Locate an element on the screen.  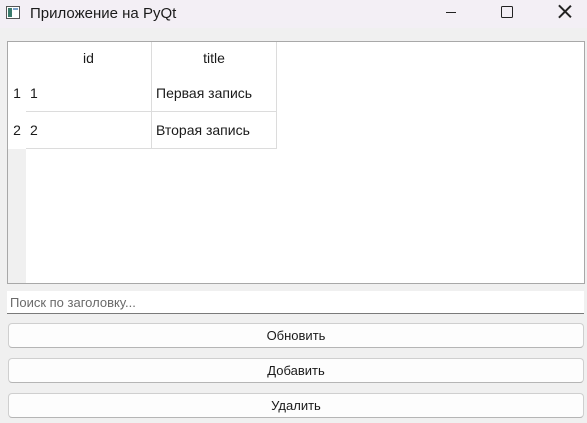
close-button is located at coordinates (564, 14).